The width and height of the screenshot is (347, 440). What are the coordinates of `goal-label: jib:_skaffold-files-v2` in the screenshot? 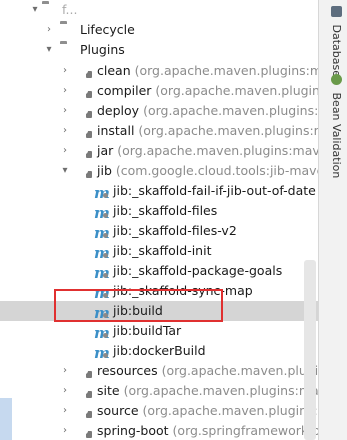 It's located at (175, 230).